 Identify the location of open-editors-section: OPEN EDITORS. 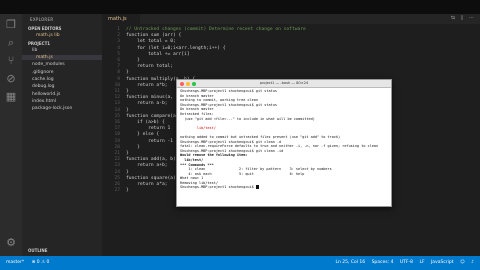
(44, 28).